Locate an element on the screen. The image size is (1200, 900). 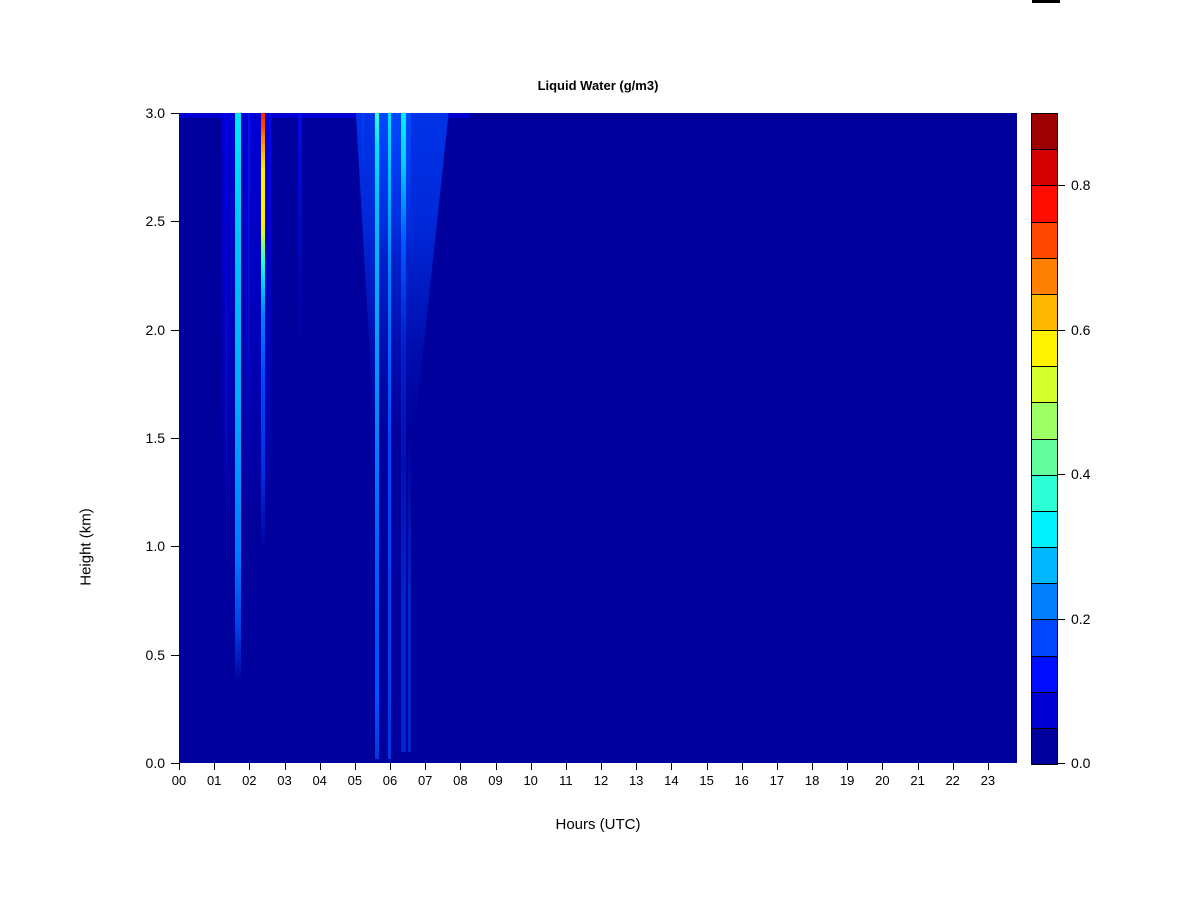
y-tick-label: 2.0 is located at coordinates (155, 329).